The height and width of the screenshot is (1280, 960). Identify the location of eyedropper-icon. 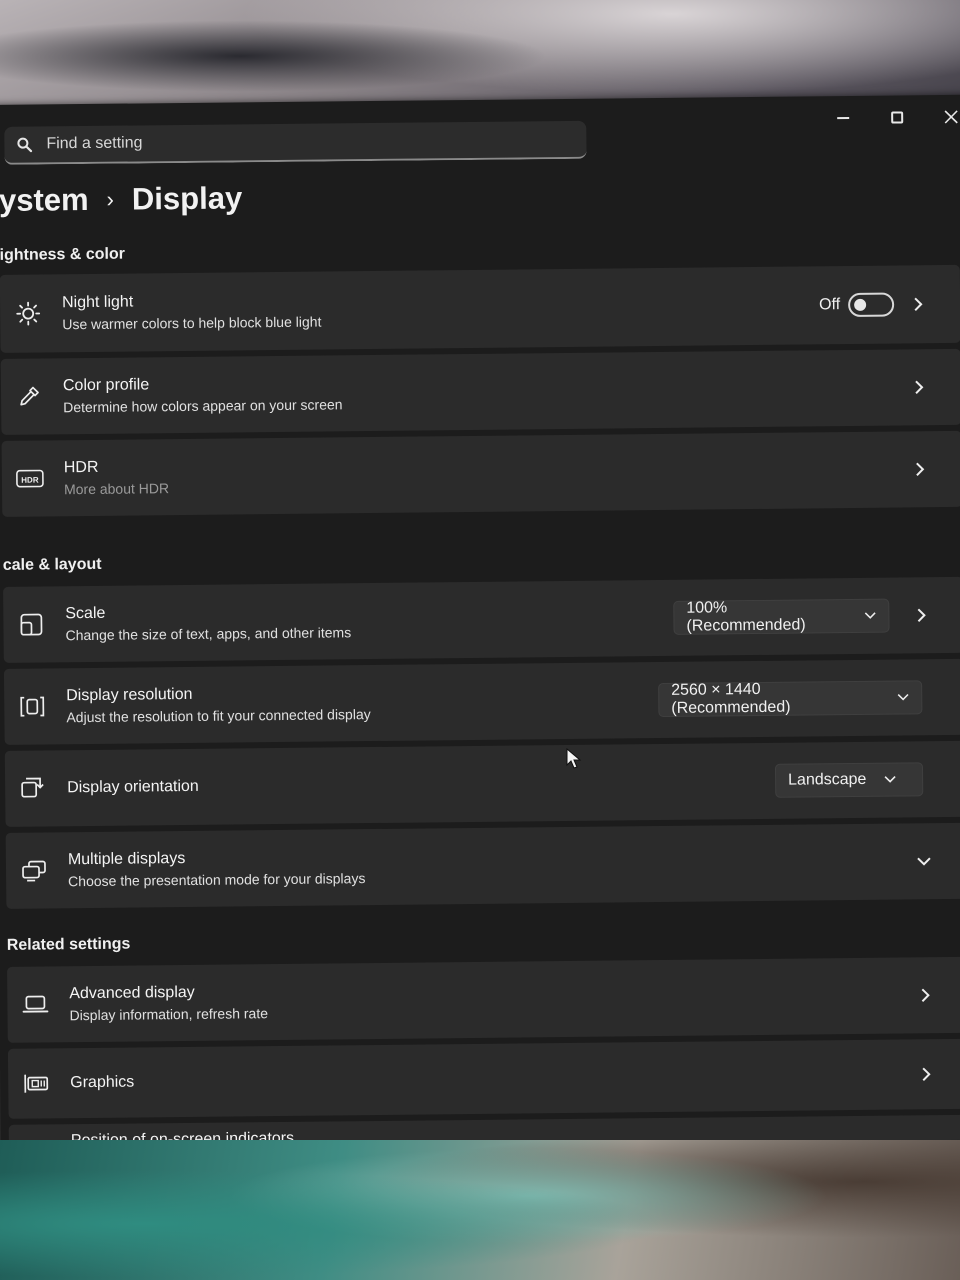
(29, 396).